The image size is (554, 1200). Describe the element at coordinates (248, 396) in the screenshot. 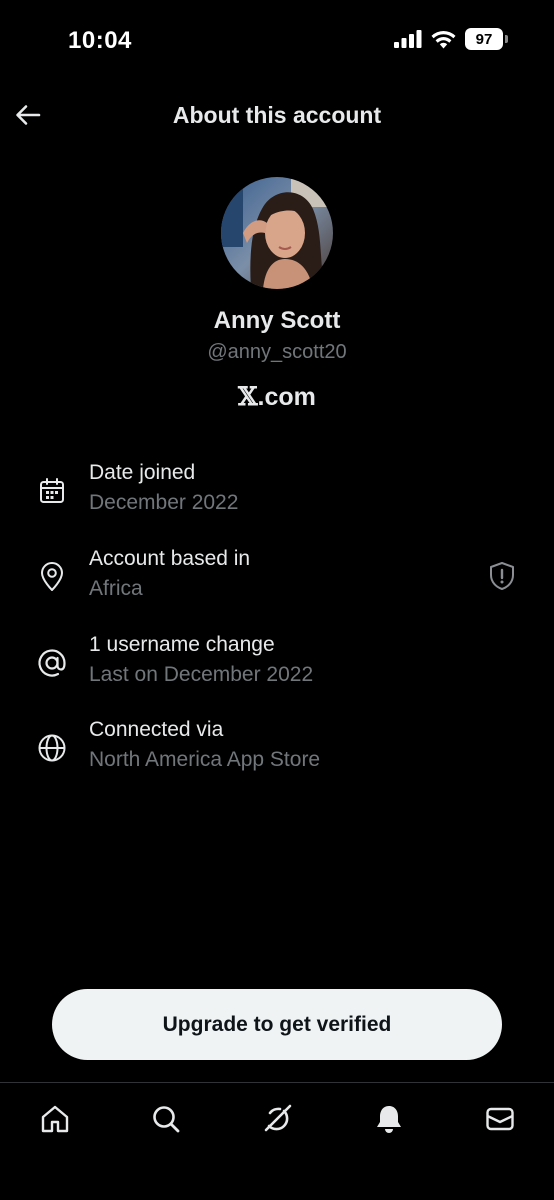

I see `x-logo: 𝕏` at that location.